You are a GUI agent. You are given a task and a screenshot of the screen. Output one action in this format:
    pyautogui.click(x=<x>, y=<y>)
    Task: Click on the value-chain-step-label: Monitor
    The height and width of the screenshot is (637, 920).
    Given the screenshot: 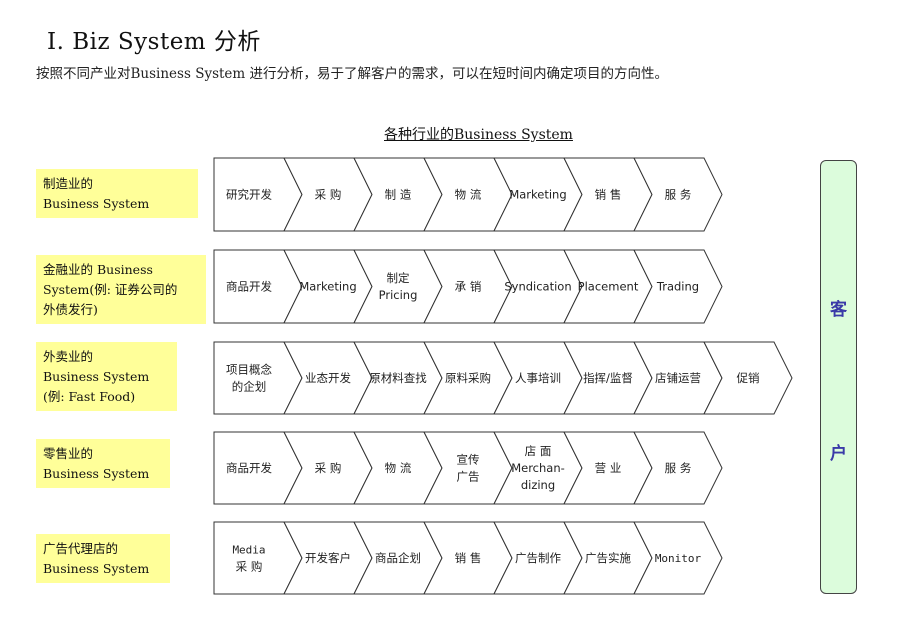 What is the action you would take?
    pyautogui.click(x=678, y=558)
    